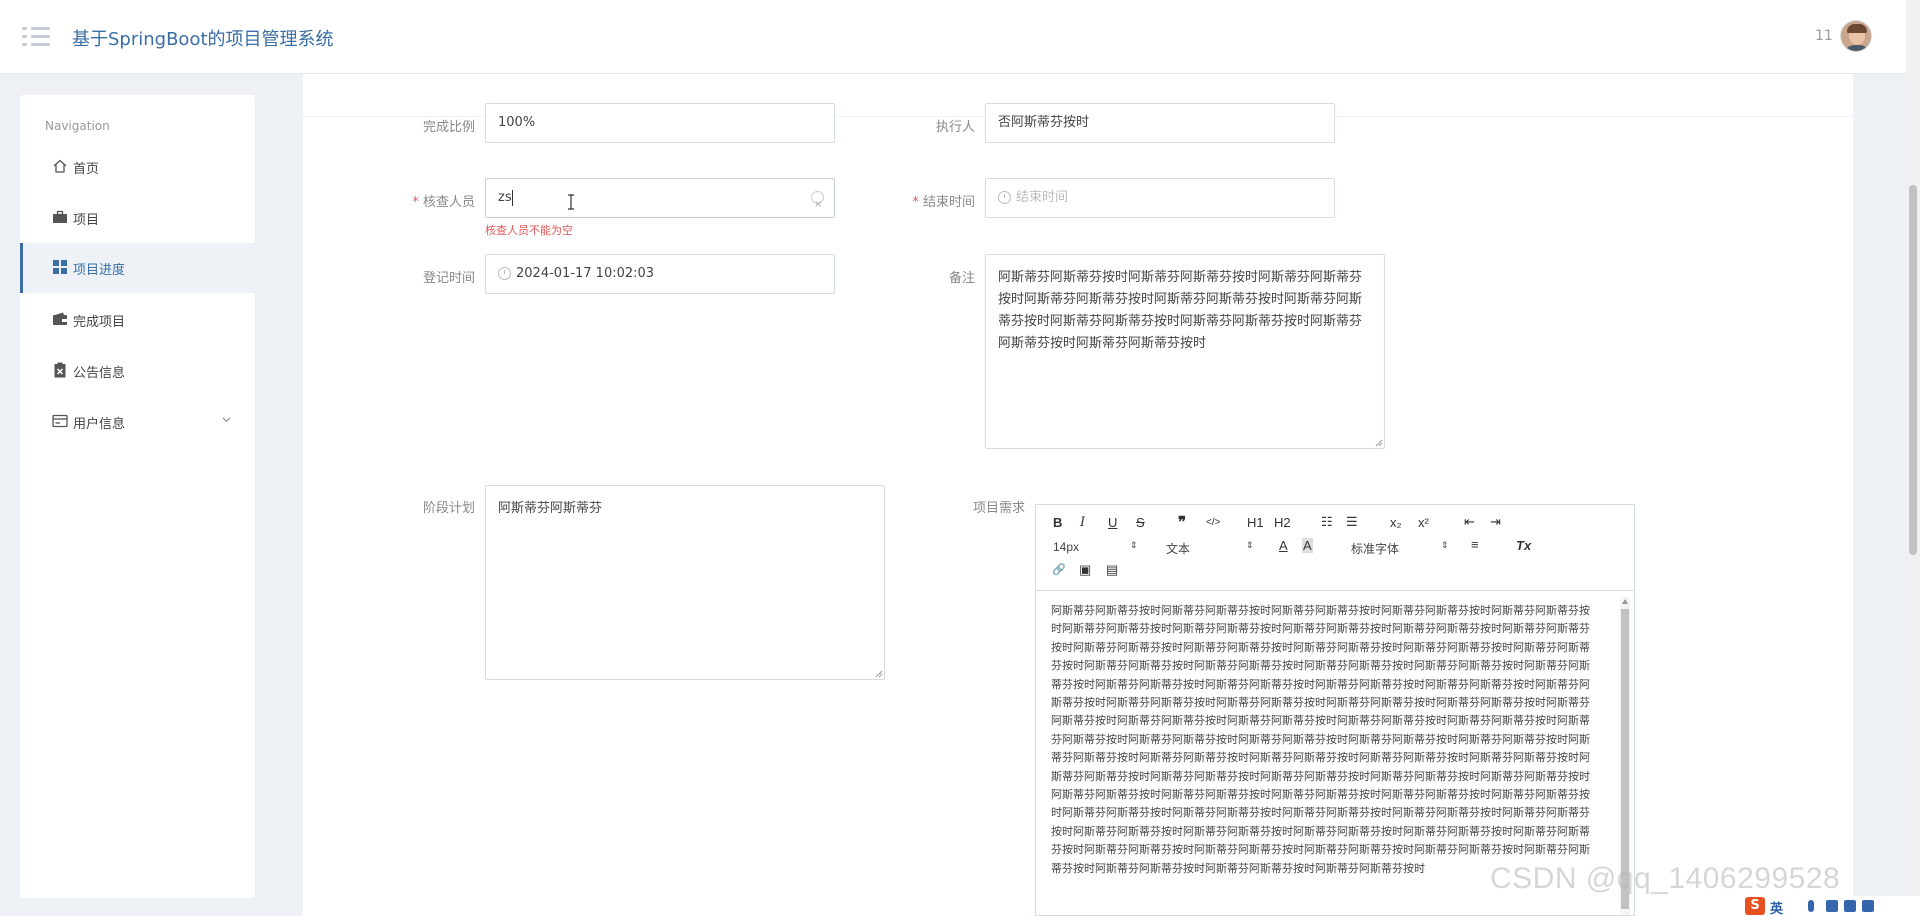 The image size is (1920, 916). Describe the element at coordinates (1495, 522) in the screenshot. I see `indent-button: ⇥` at that location.